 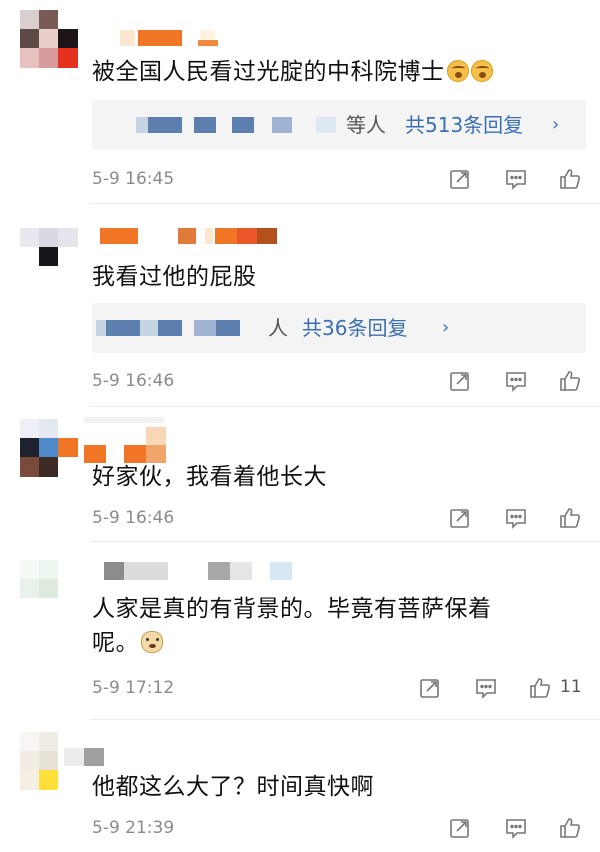 What do you see at coordinates (366, 125) in the screenshot?
I see `reply-suffix: 等人` at bounding box center [366, 125].